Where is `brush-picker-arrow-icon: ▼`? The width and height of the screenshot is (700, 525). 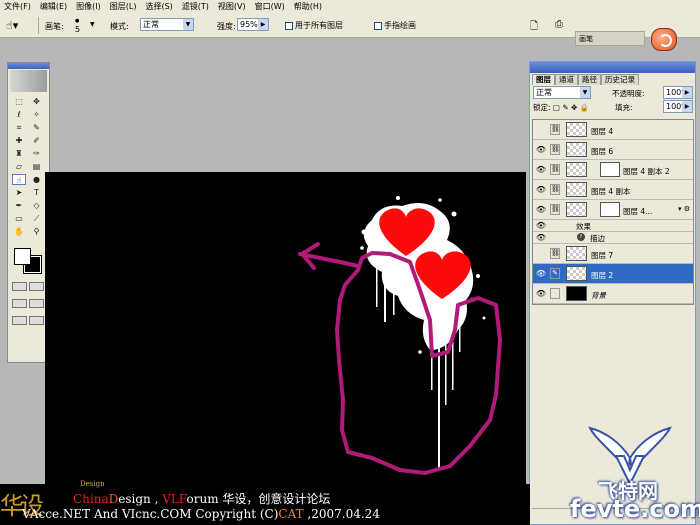 brush-picker-arrow-icon: ▼ is located at coordinates (92, 24).